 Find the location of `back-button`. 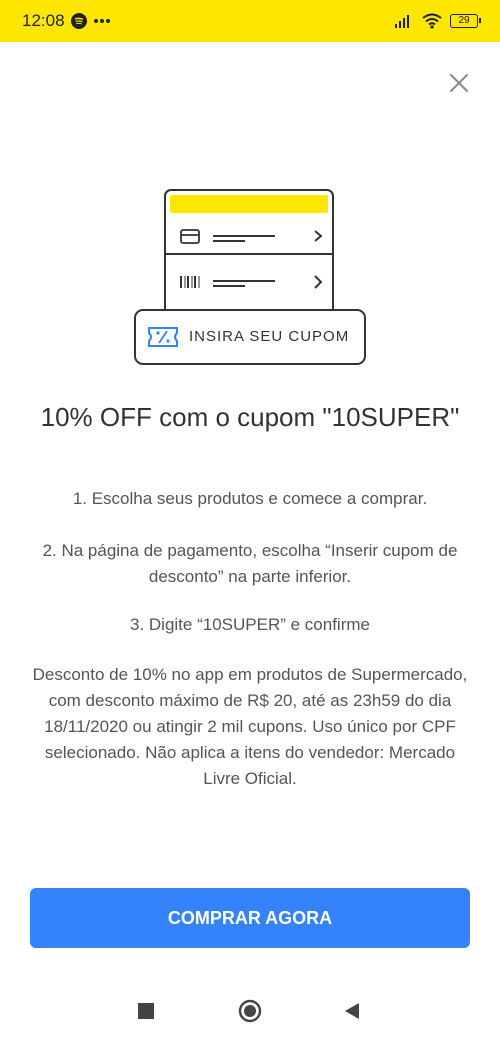

back-button is located at coordinates (352, 1013).